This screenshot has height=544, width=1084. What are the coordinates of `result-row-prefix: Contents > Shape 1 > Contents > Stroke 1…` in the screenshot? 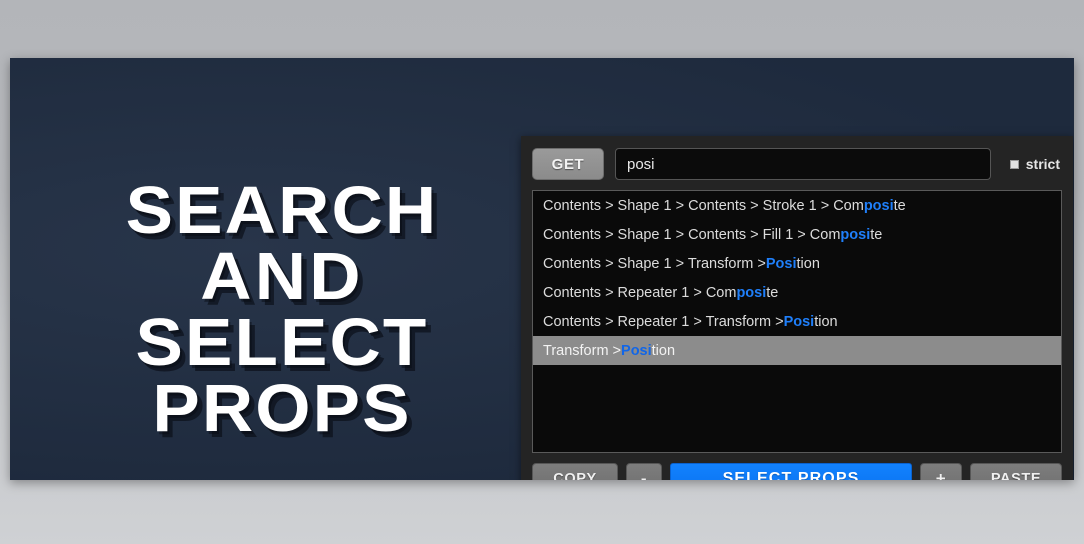 It's located at (703, 205).